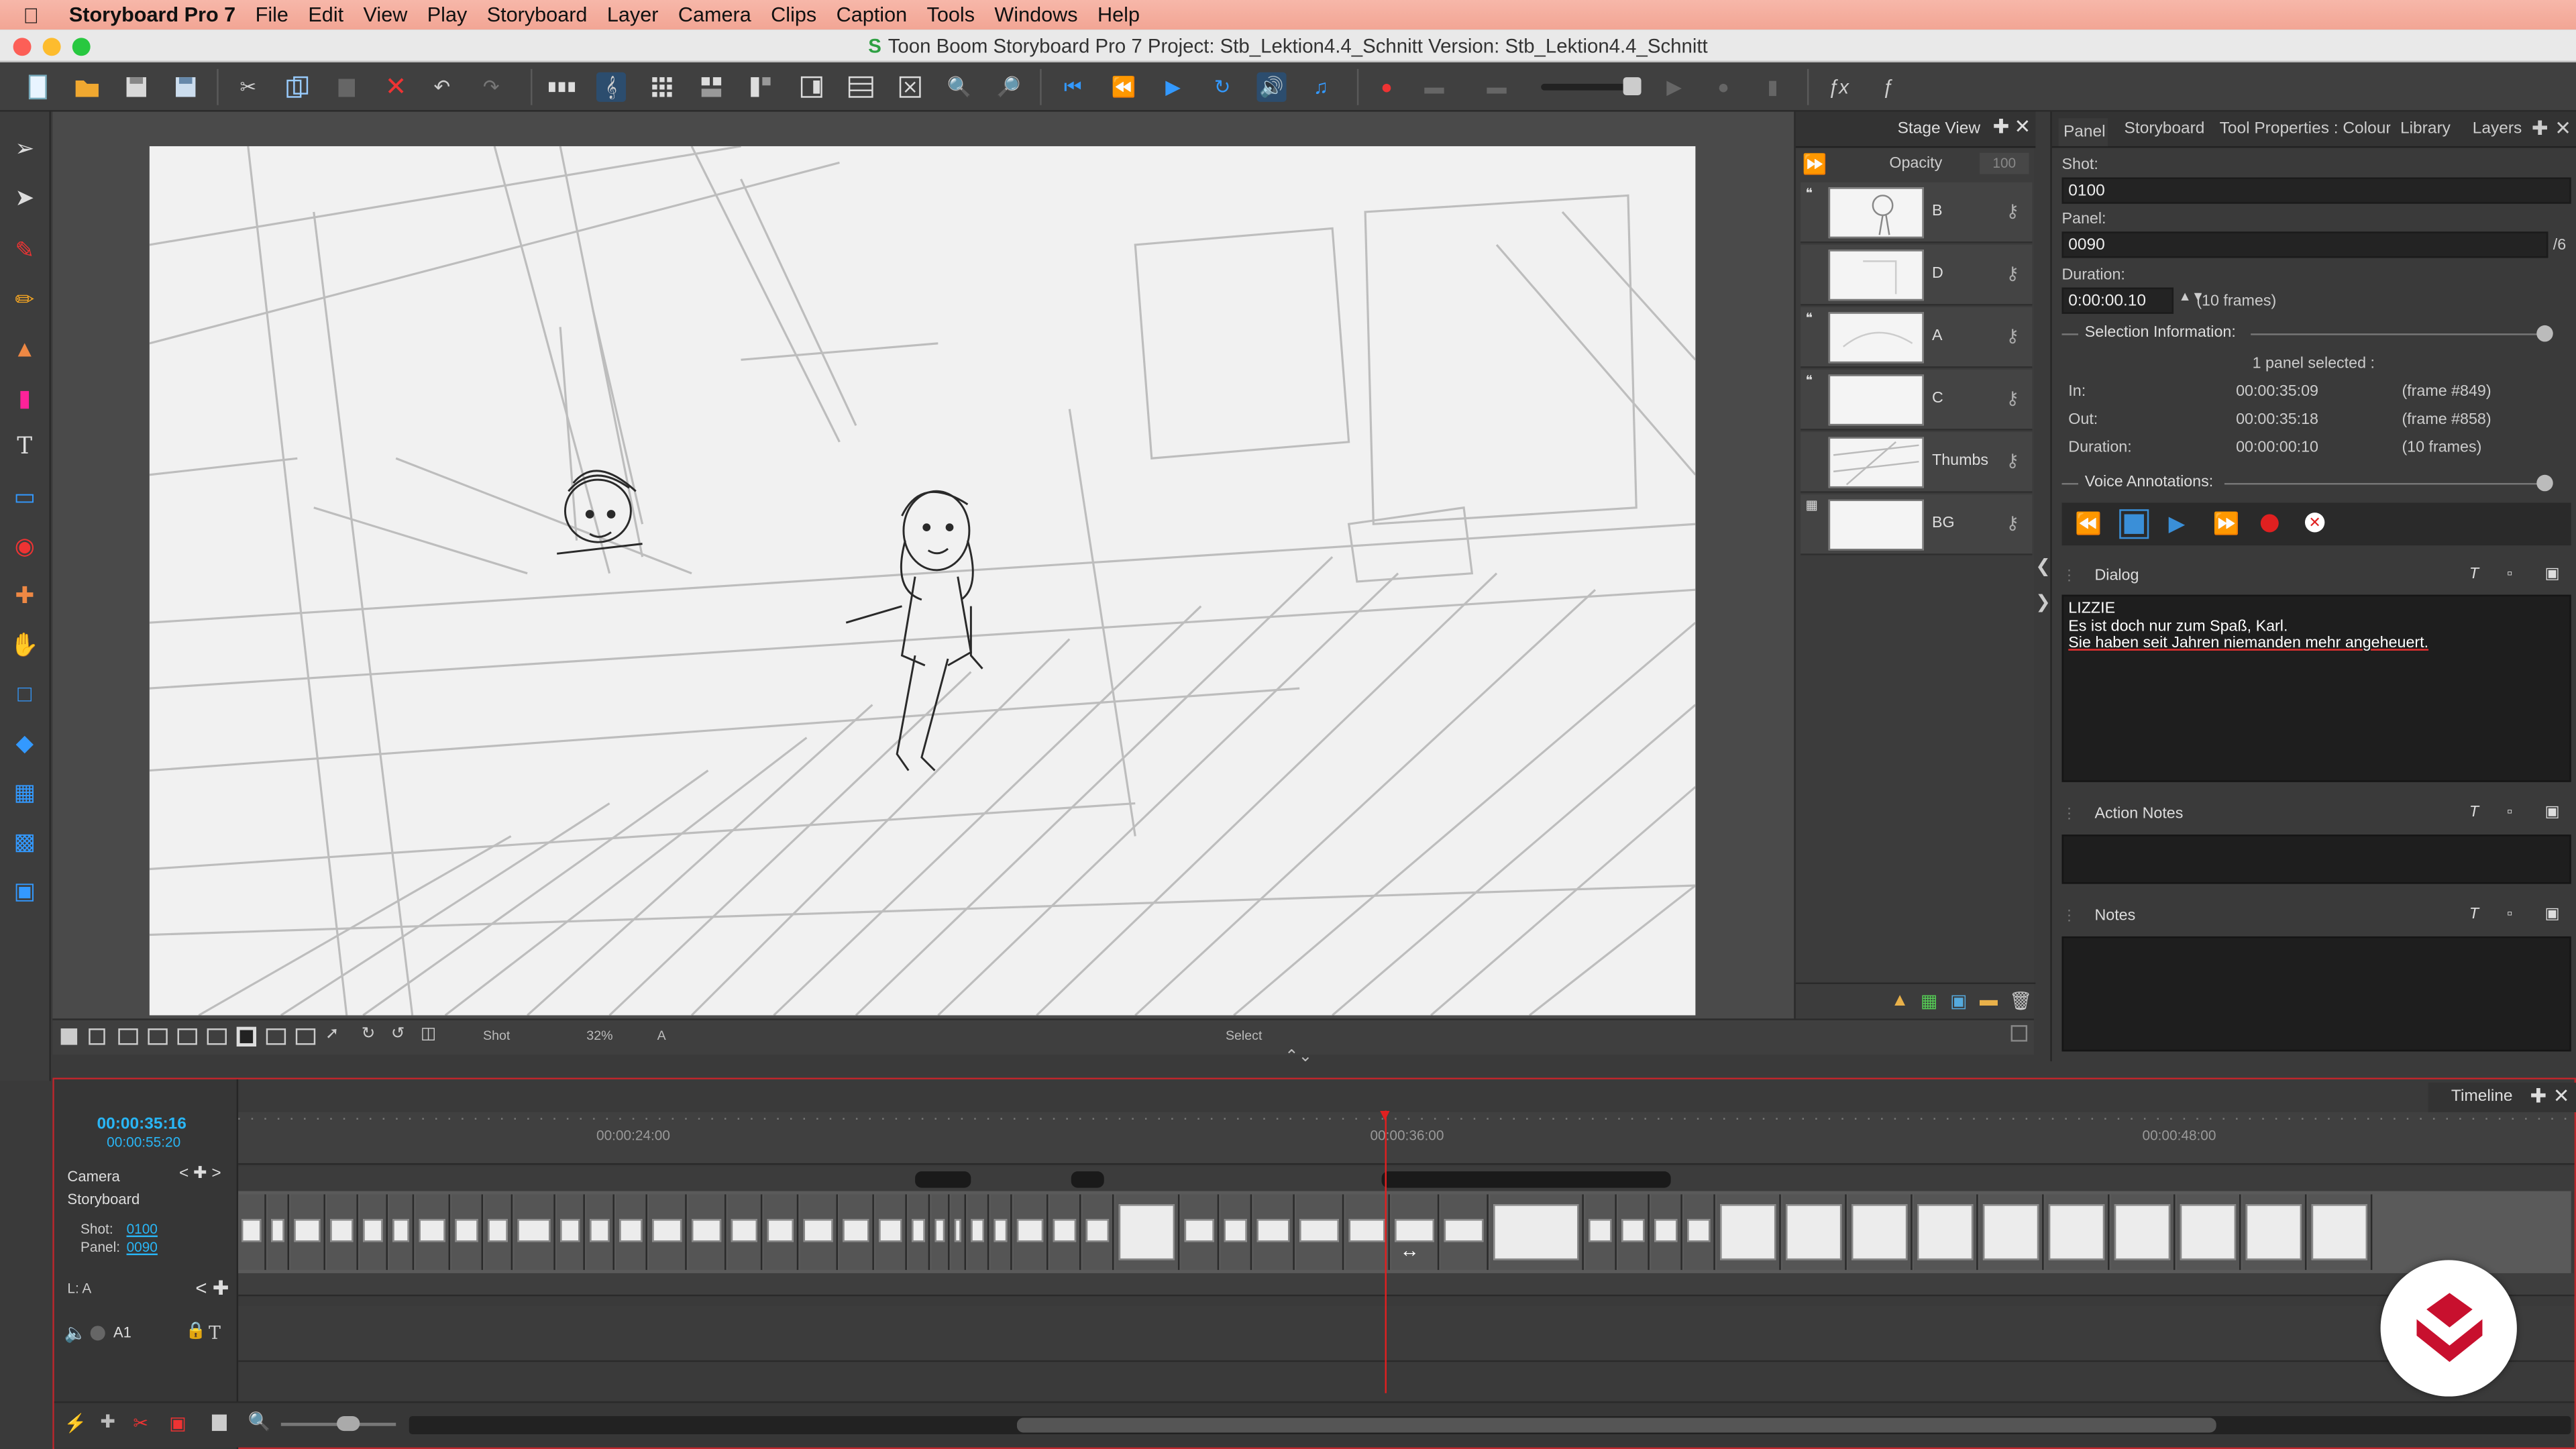 The image size is (2576, 1449). I want to click on layer-row: ▦ BG ⚷, so click(1917, 524).